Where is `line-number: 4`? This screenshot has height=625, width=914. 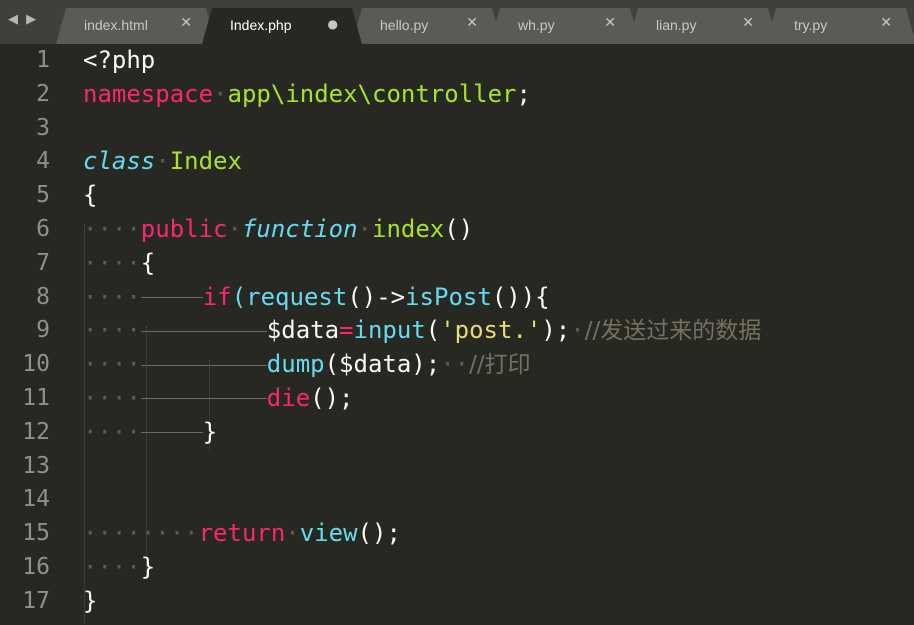 line-number: 4 is located at coordinates (43, 161).